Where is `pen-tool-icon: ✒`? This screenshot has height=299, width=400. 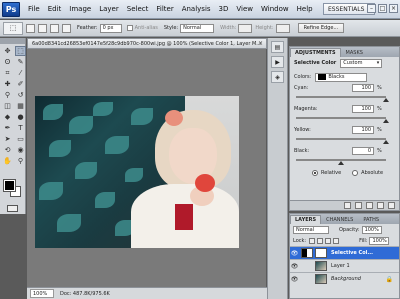
pen-tool-icon: ✒ is located at coordinates (7, 128).